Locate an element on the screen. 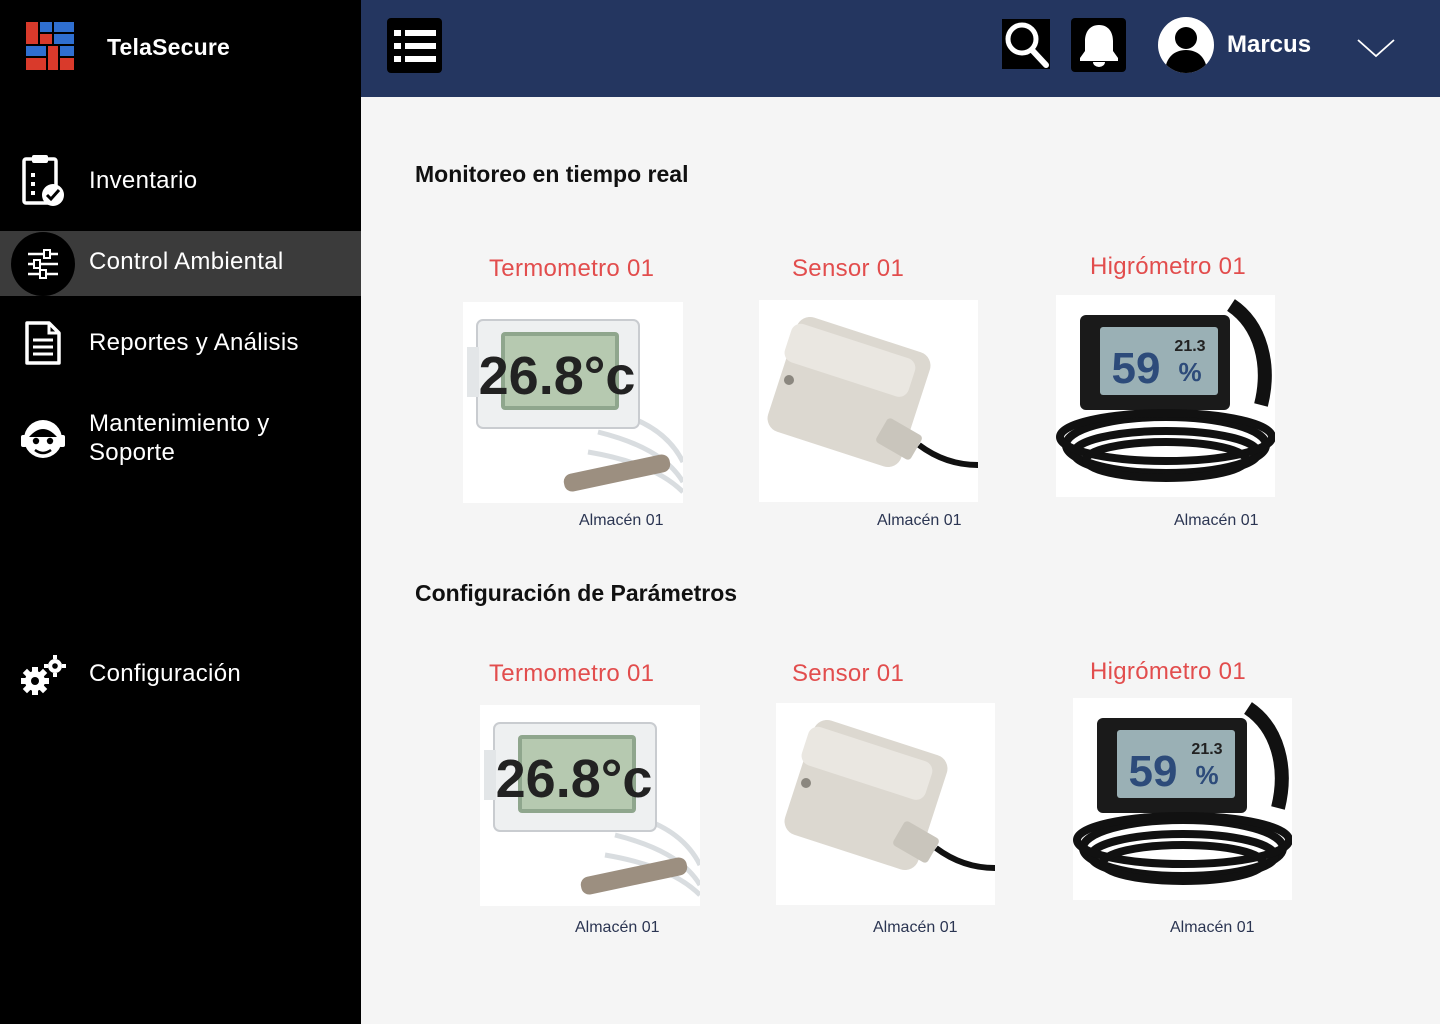 This screenshot has width=1440, height=1024. brand-name: TelaSecure is located at coordinates (169, 47).